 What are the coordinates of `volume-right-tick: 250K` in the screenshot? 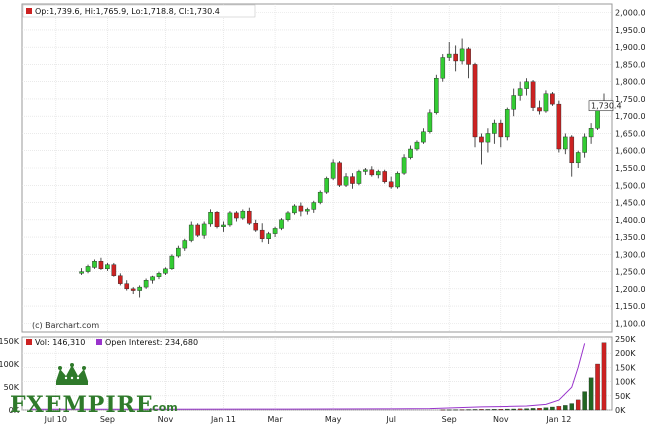 It's located at (625, 339).